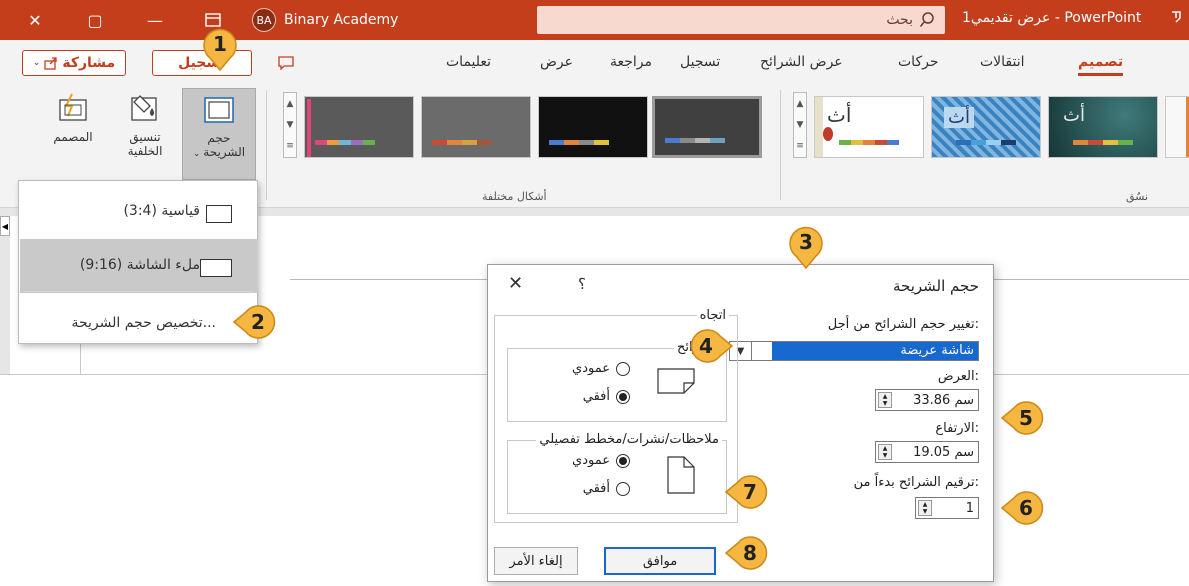  What do you see at coordinates (750, 492) in the screenshot?
I see `callout-number: 7` at bounding box center [750, 492].